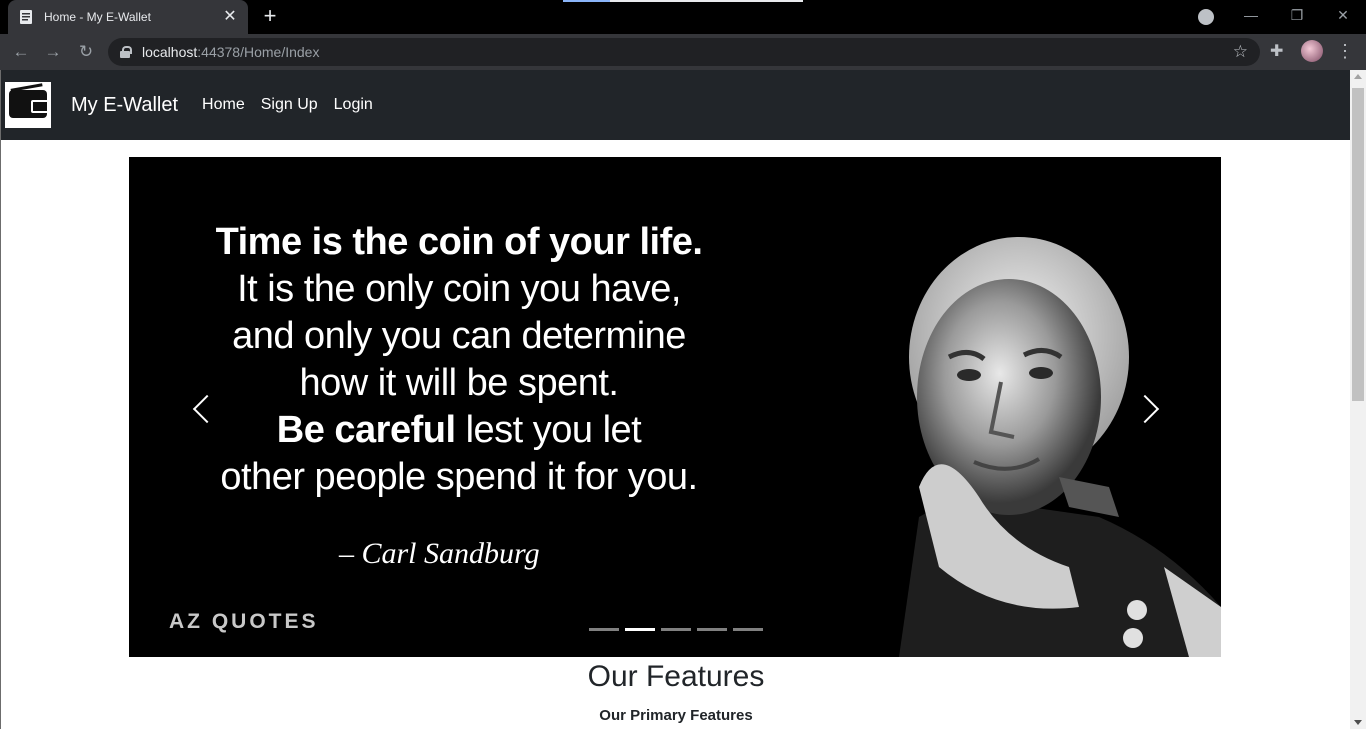 The width and height of the screenshot is (1366, 729). I want to click on browser-toolbar: ← → ↻ localhost:44378/Home/Index ☆, so click(683, 52).